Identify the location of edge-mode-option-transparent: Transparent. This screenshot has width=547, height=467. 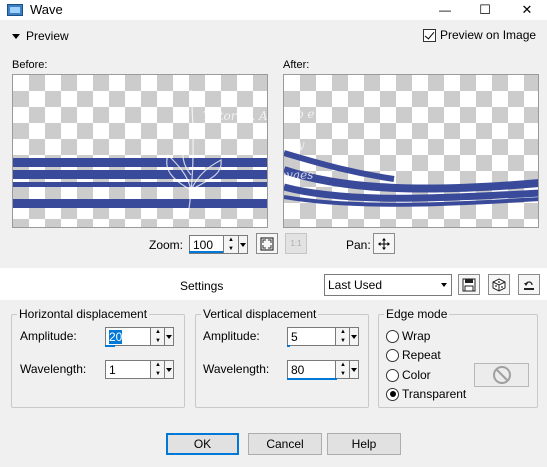
(426, 394).